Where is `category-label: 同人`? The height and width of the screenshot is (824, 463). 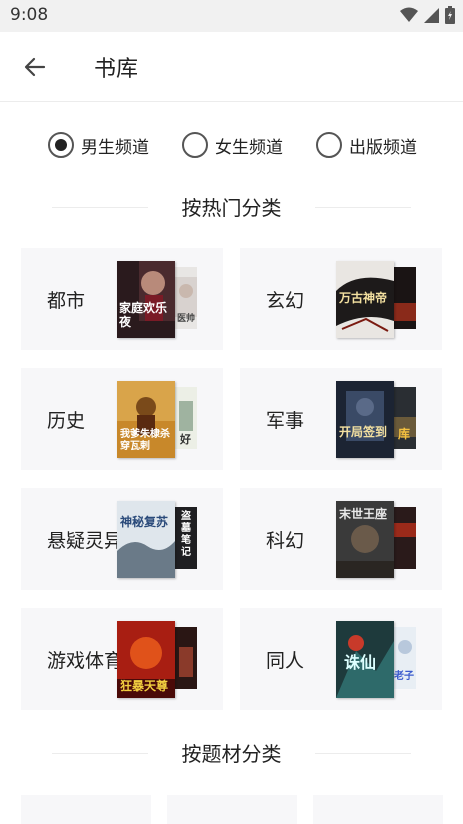
category-label: 同人 is located at coordinates (285, 661).